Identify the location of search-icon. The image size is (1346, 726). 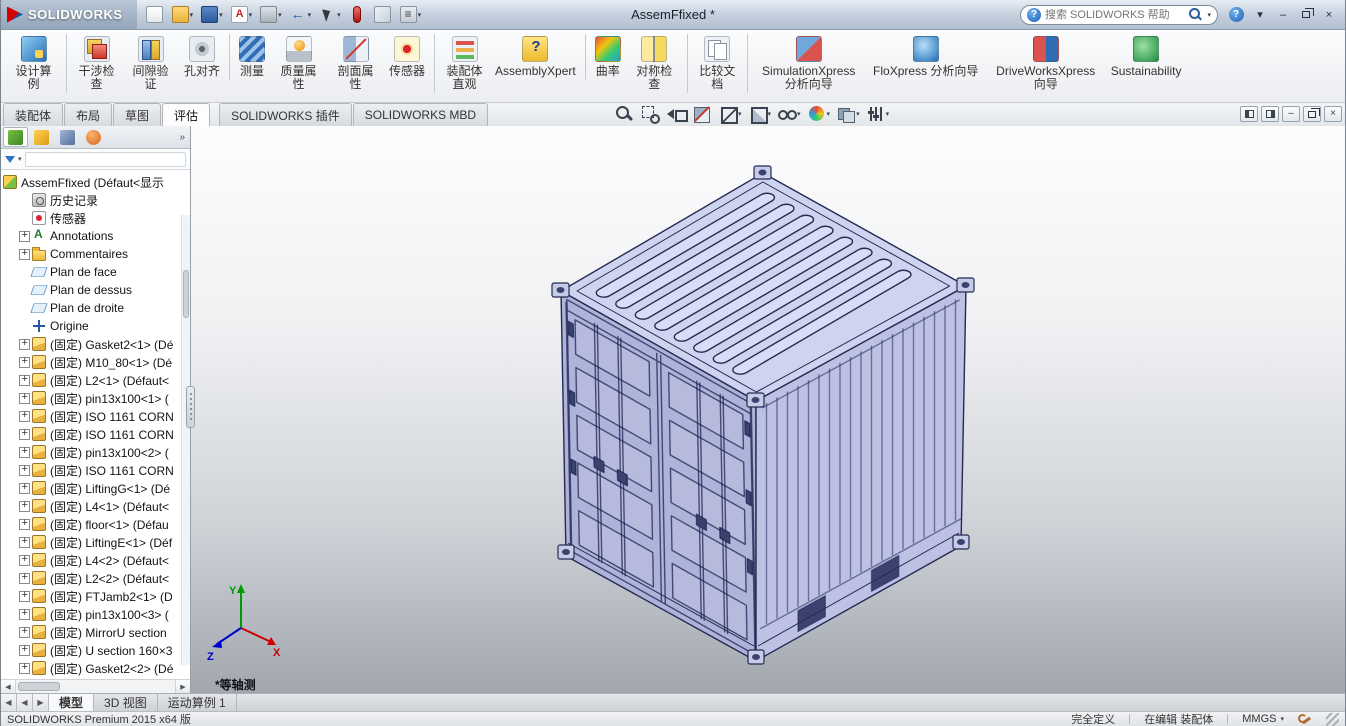
(1195, 14).